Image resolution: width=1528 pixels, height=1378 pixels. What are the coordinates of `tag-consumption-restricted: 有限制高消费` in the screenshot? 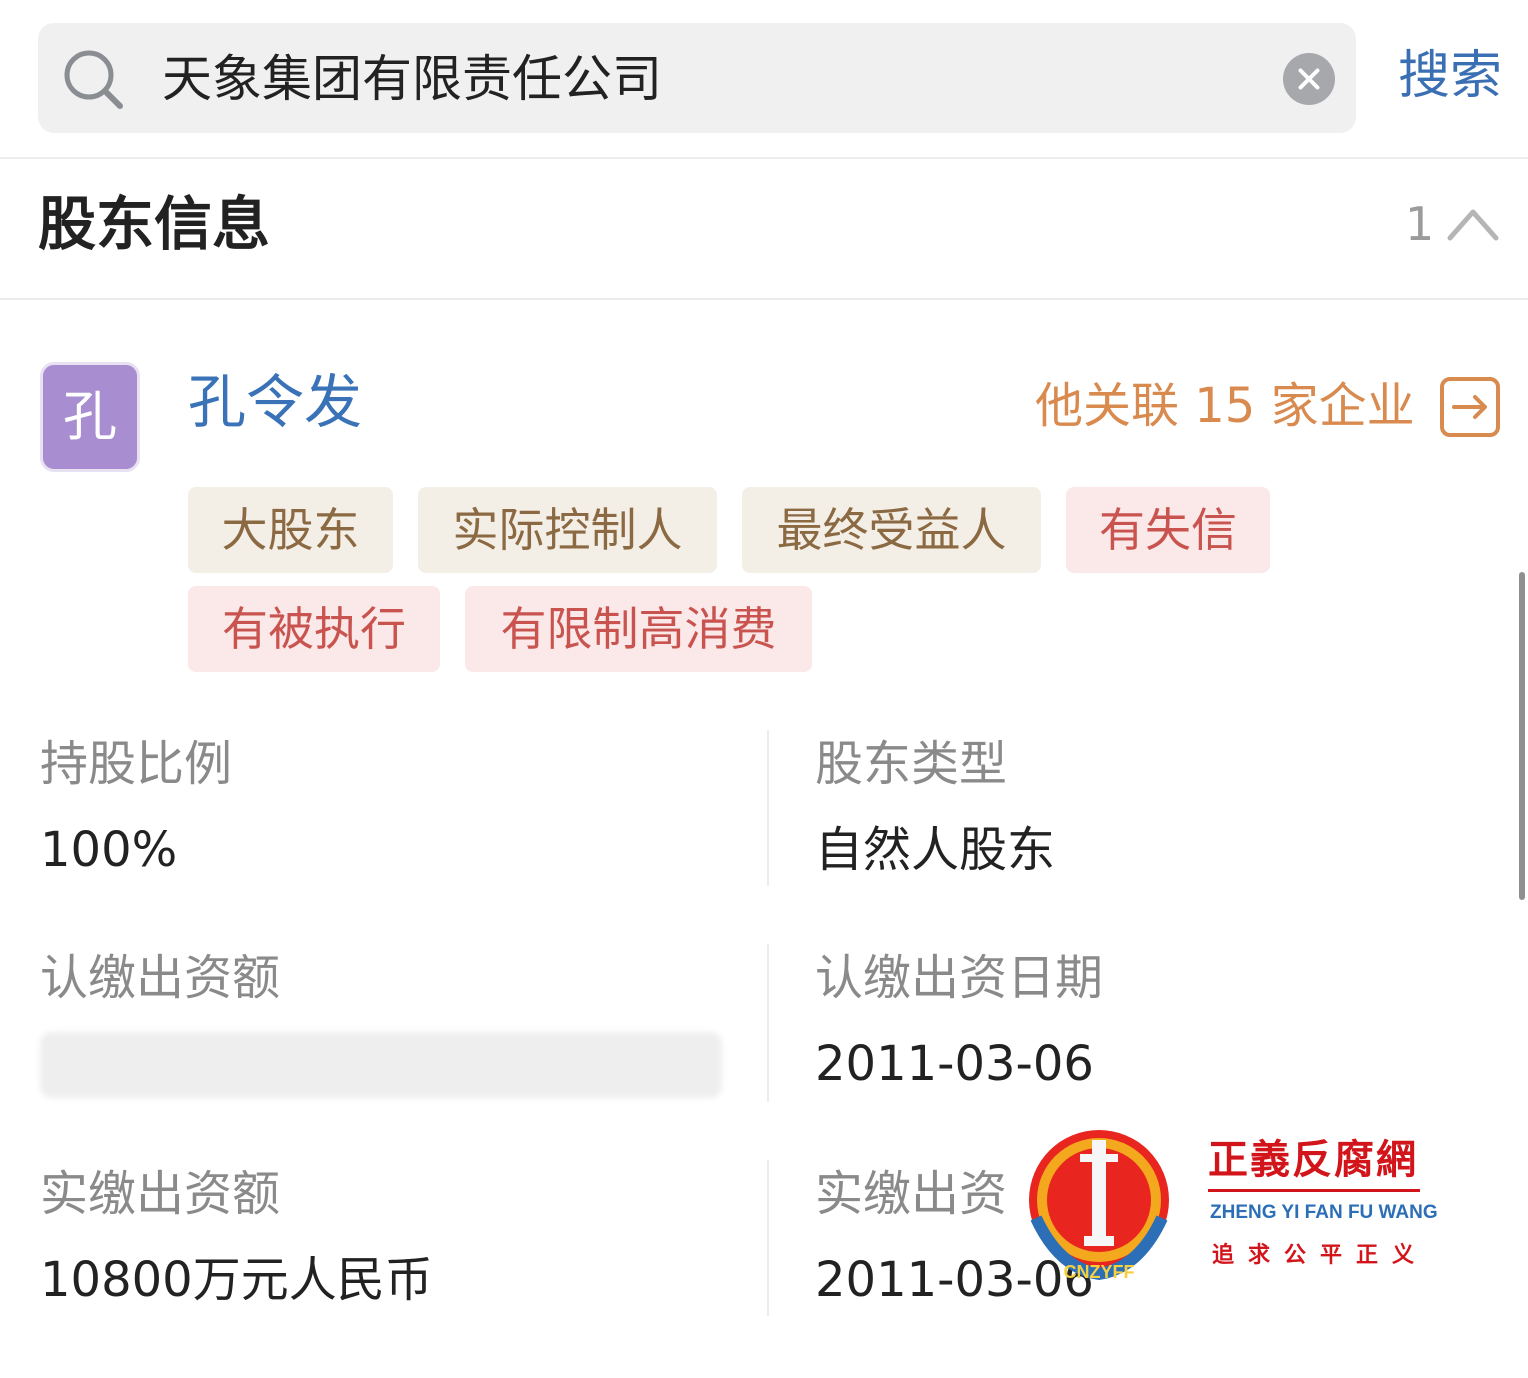 It's located at (638, 629).